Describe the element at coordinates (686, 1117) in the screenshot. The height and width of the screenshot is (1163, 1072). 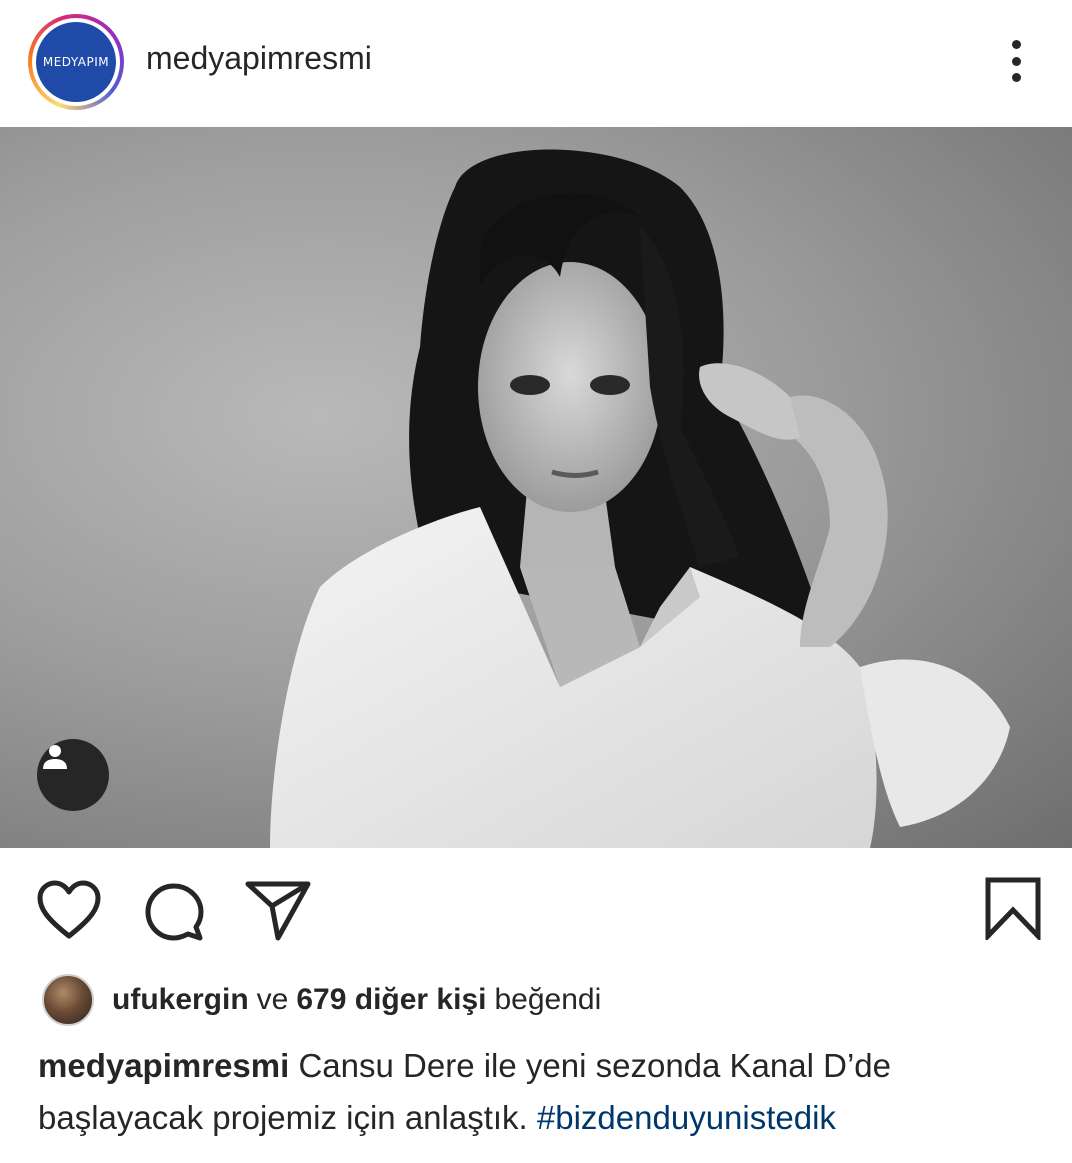
I see `caption-hashtag: #bizdenduyunistedik` at that location.